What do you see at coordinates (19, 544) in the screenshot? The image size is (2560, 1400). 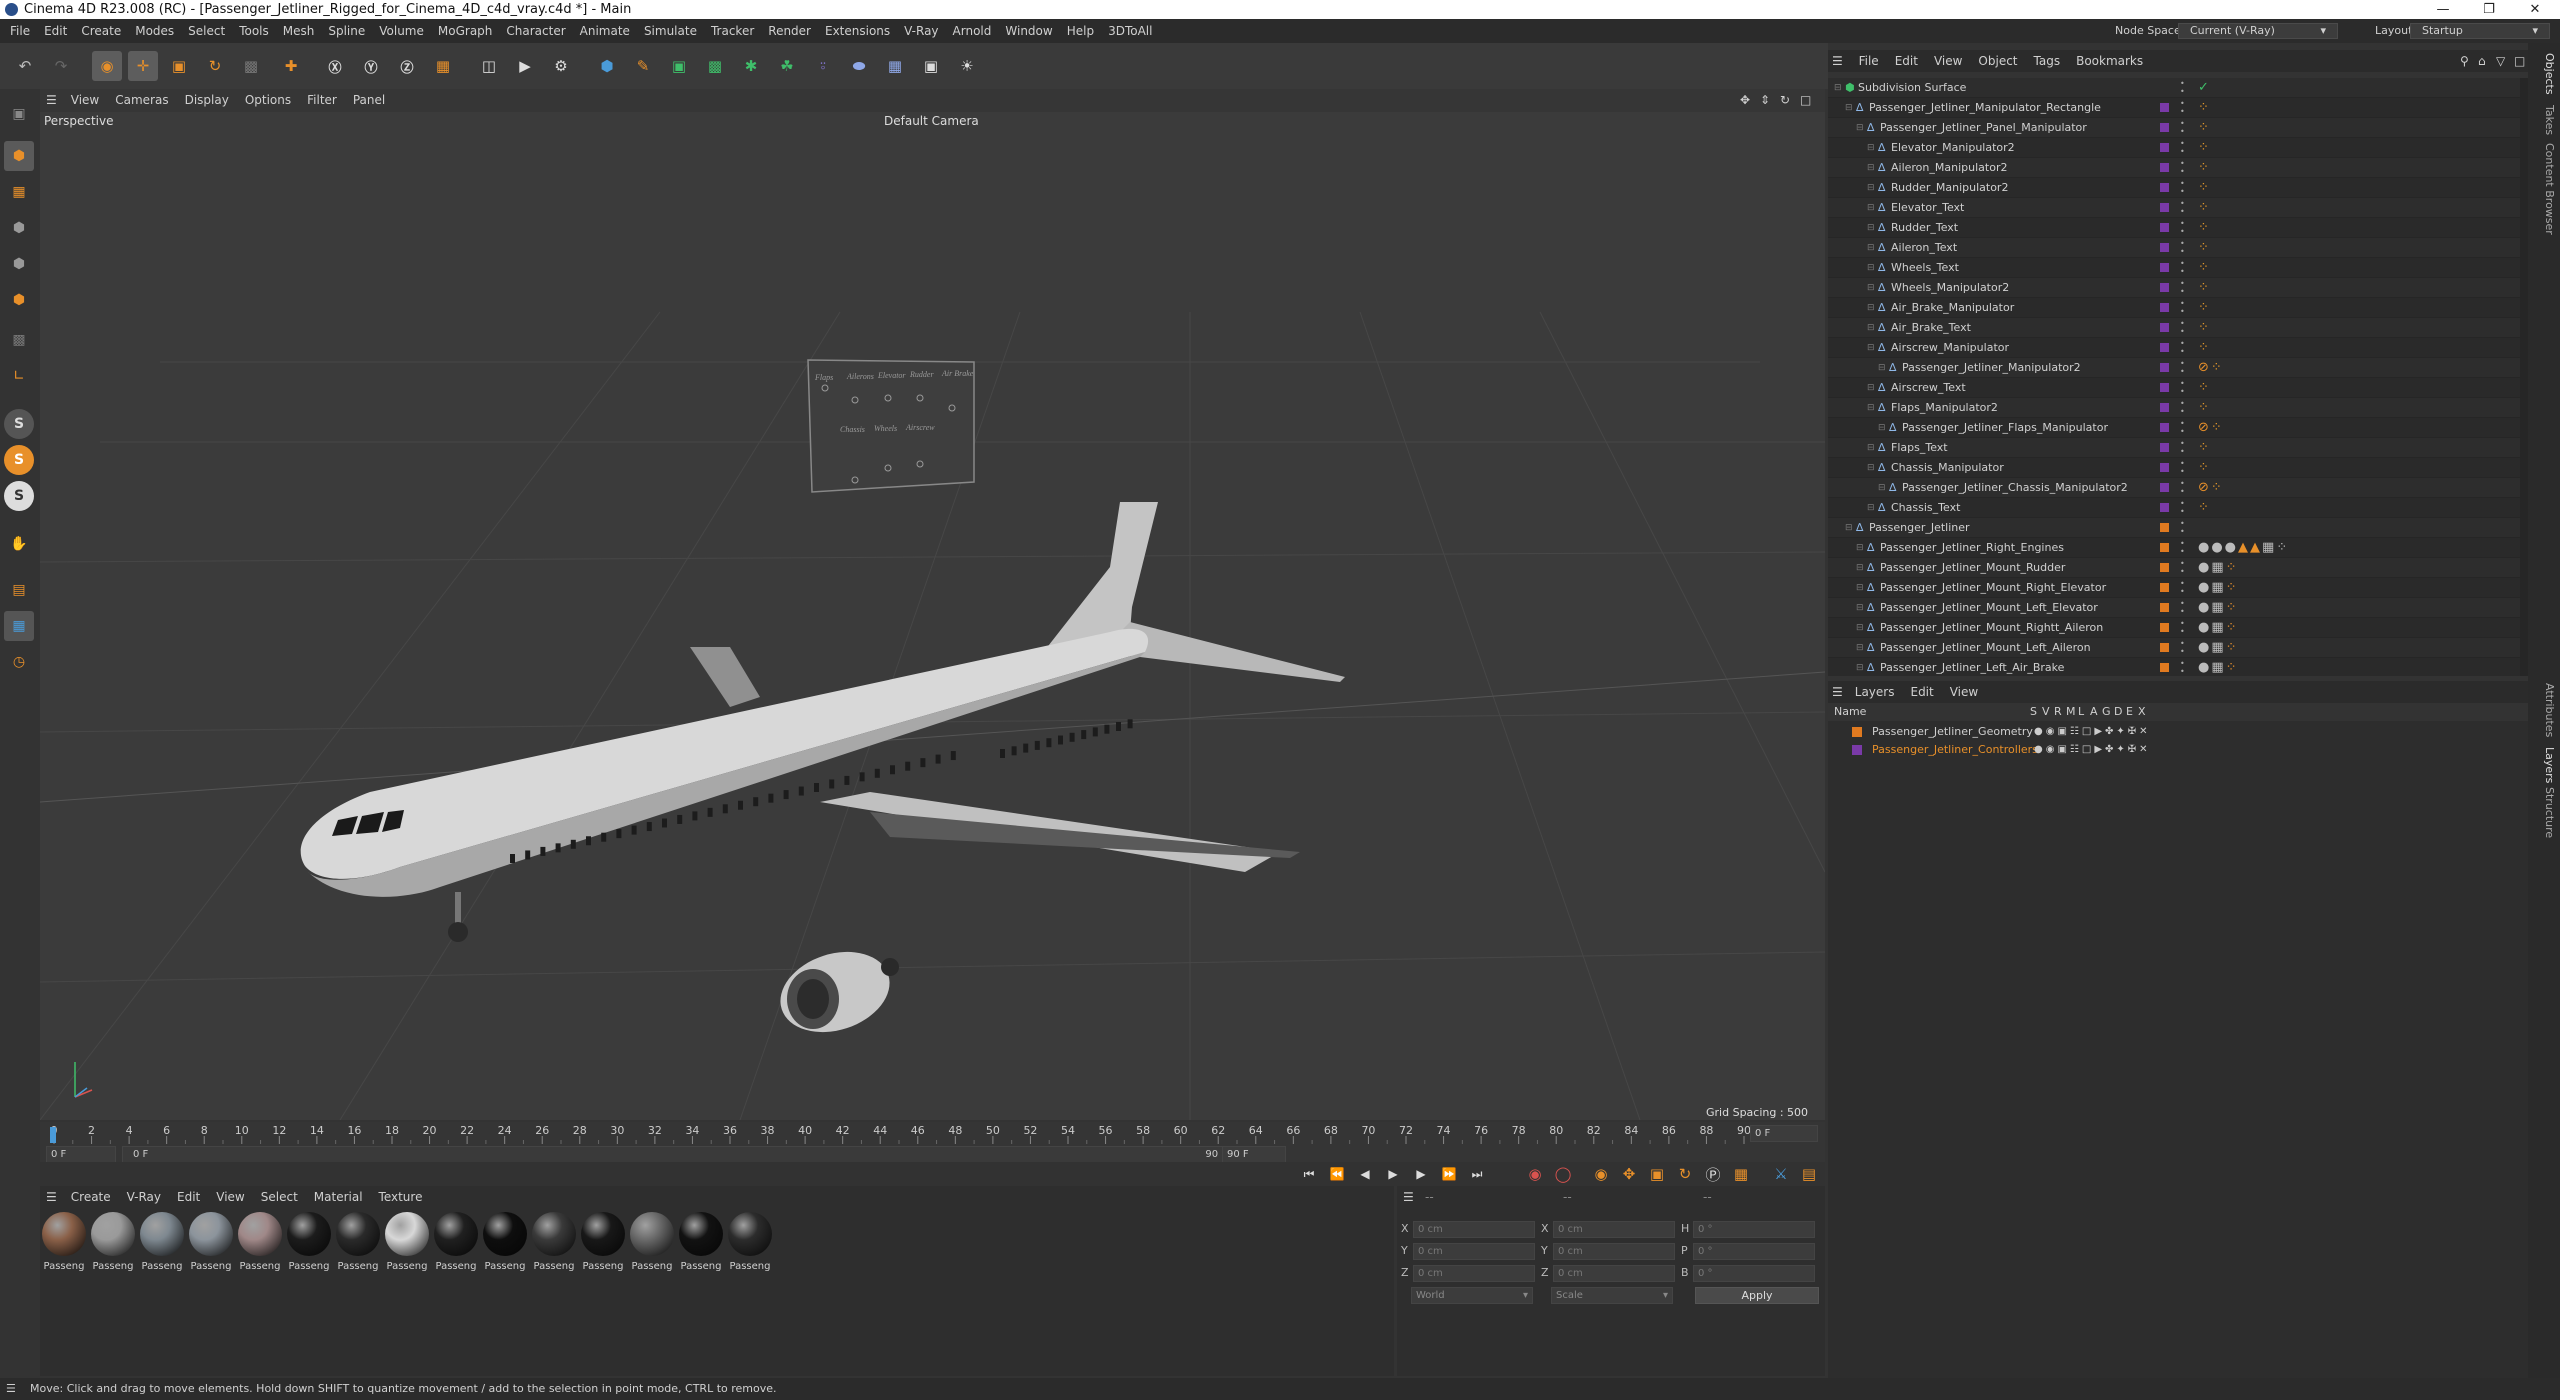 I see `paint-icon: ✋` at bounding box center [19, 544].